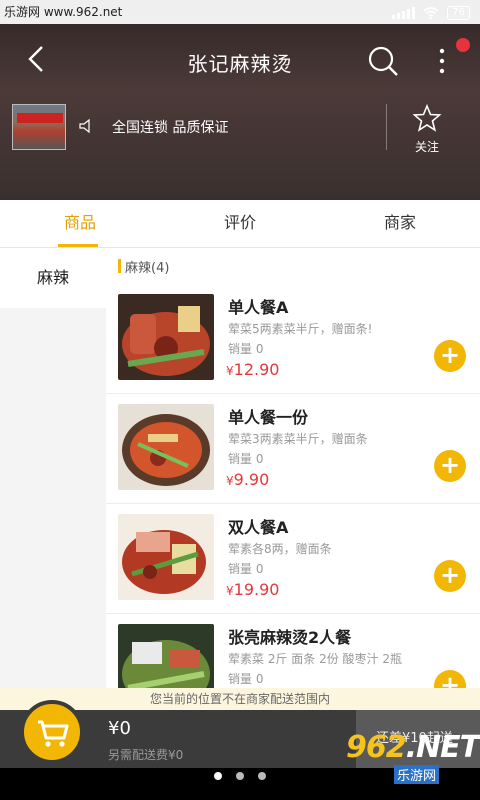 Image resolution: width=480 pixels, height=800 pixels. Describe the element at coordinates (376, 747) in the screenshot. I see `logo-number: 962` at that location.